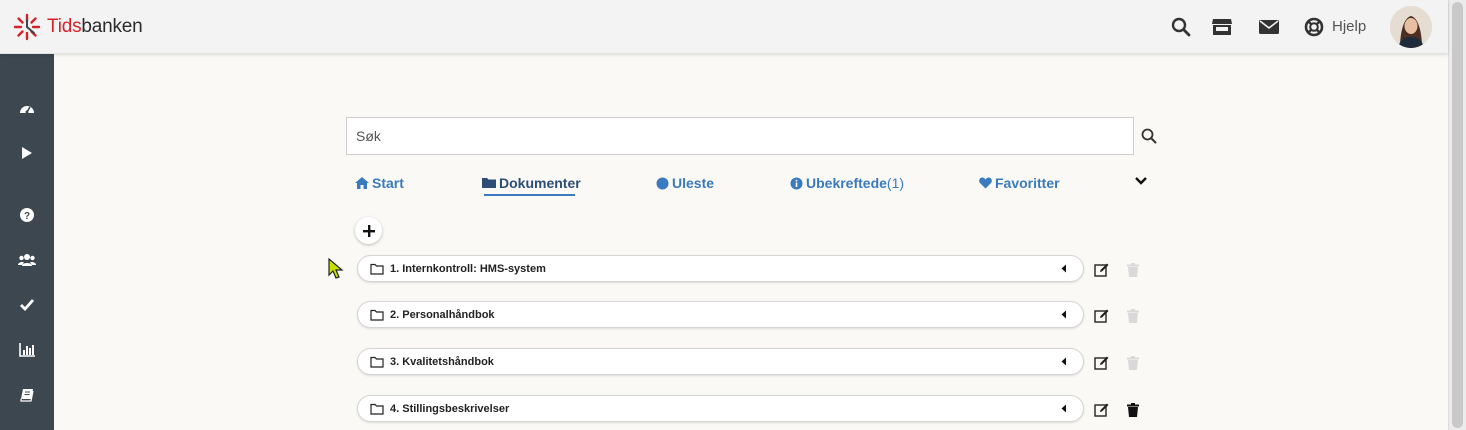  Describe the element at coordinates (540, 183) in the screenshot. I see `tab-dokumenter-label: Dokumenter` at that location.